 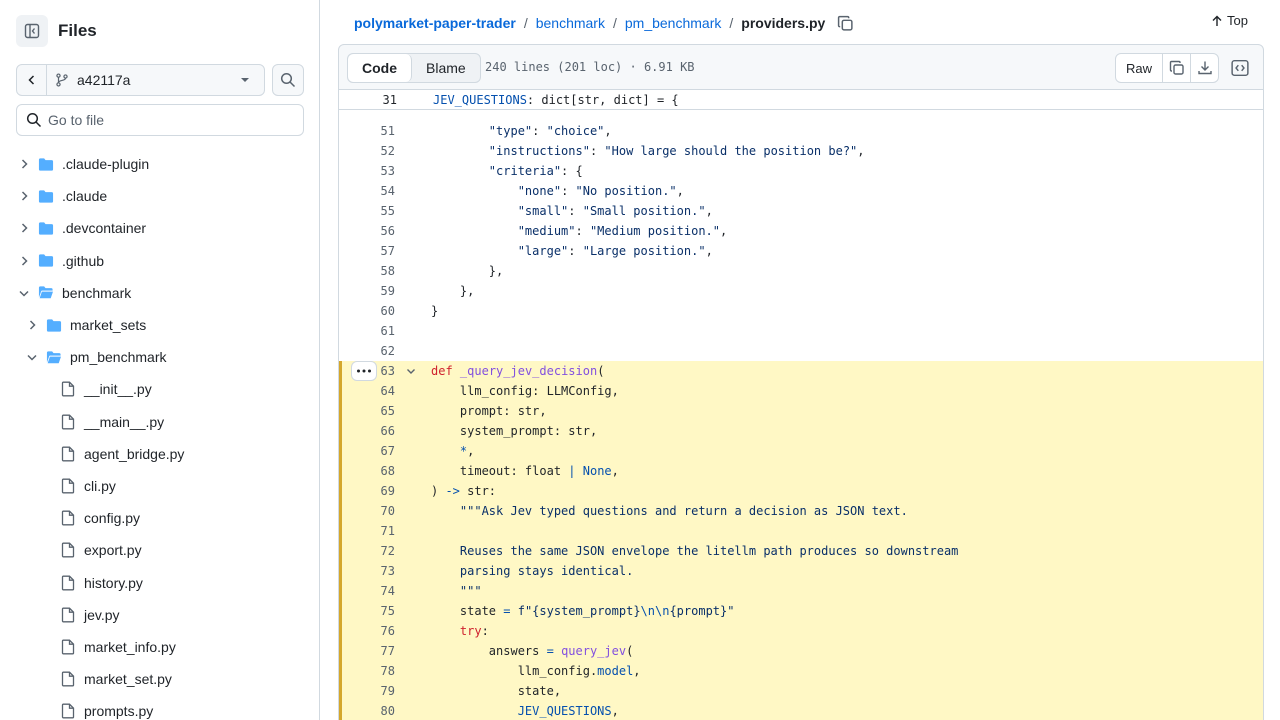 I want to click on line-number: 53, so click(x=367, y=171).